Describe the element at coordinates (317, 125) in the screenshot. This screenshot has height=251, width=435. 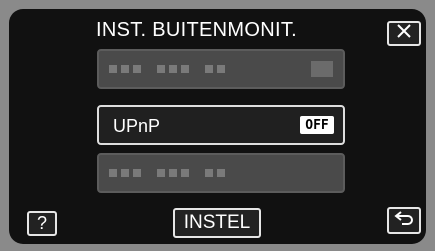
I see `upnp-toggle: OFF` at that location.